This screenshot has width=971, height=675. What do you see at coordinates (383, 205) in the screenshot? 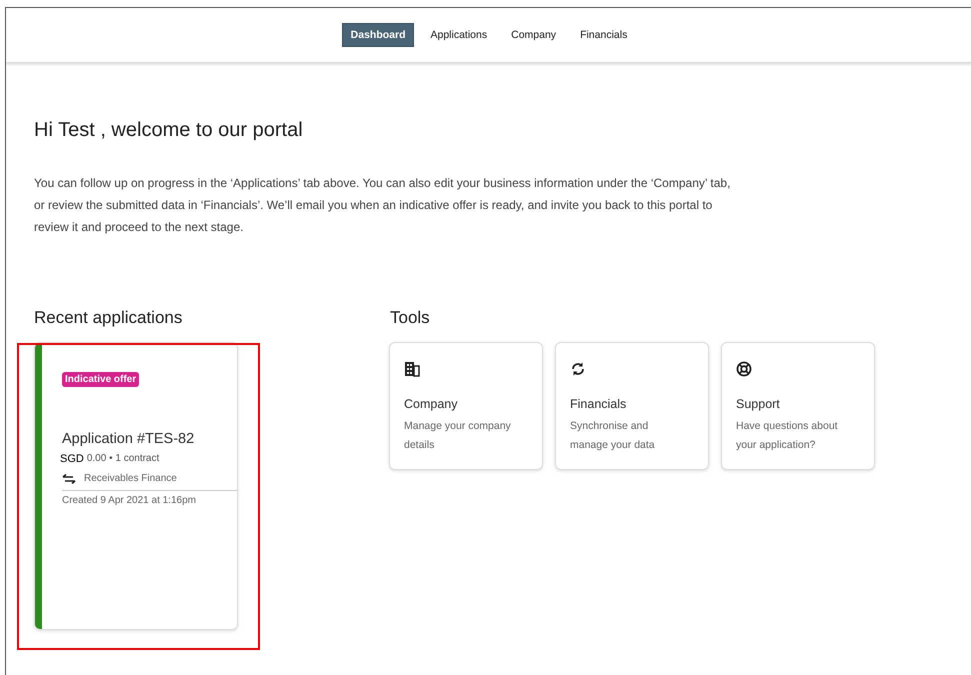
I see `intro-paragraph: You can follow up on progress in the ‘Applications’ tab above. You can also edit your business information under the ‘Company’ tab, or review the submitted data in ‘Financials’. We’ll email you when an indicative offer is ready, and invite you back to this portal to review it and proceed to the next stage.` at bounding box center [383, 205].